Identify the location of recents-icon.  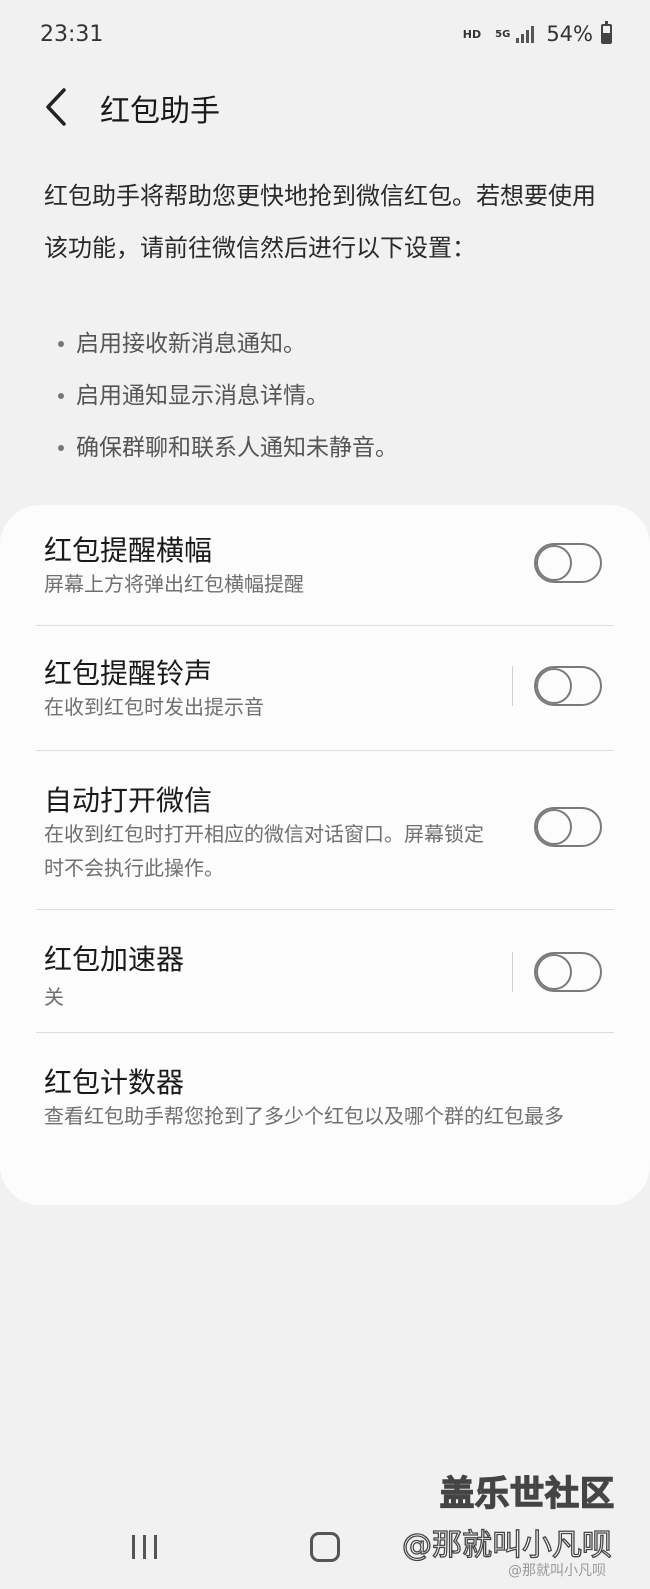
(133, 1547).